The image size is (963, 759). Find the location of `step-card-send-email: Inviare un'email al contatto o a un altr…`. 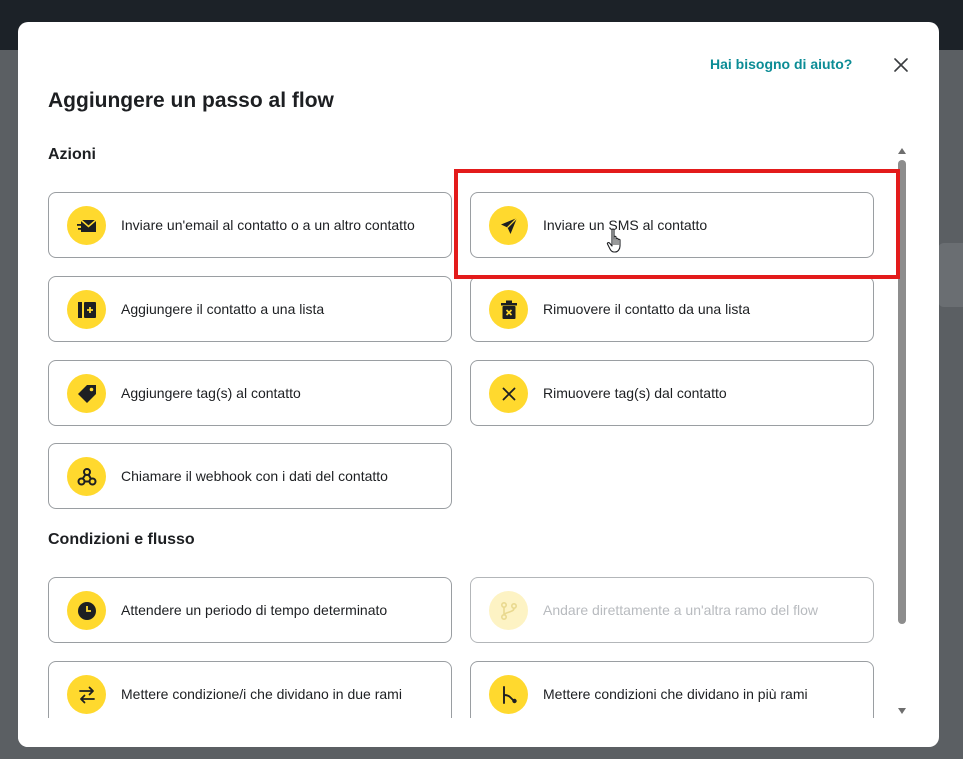

step-card-send-email: Inviare un'email al contatto o a un altr… is located at coordinates (250, 225).